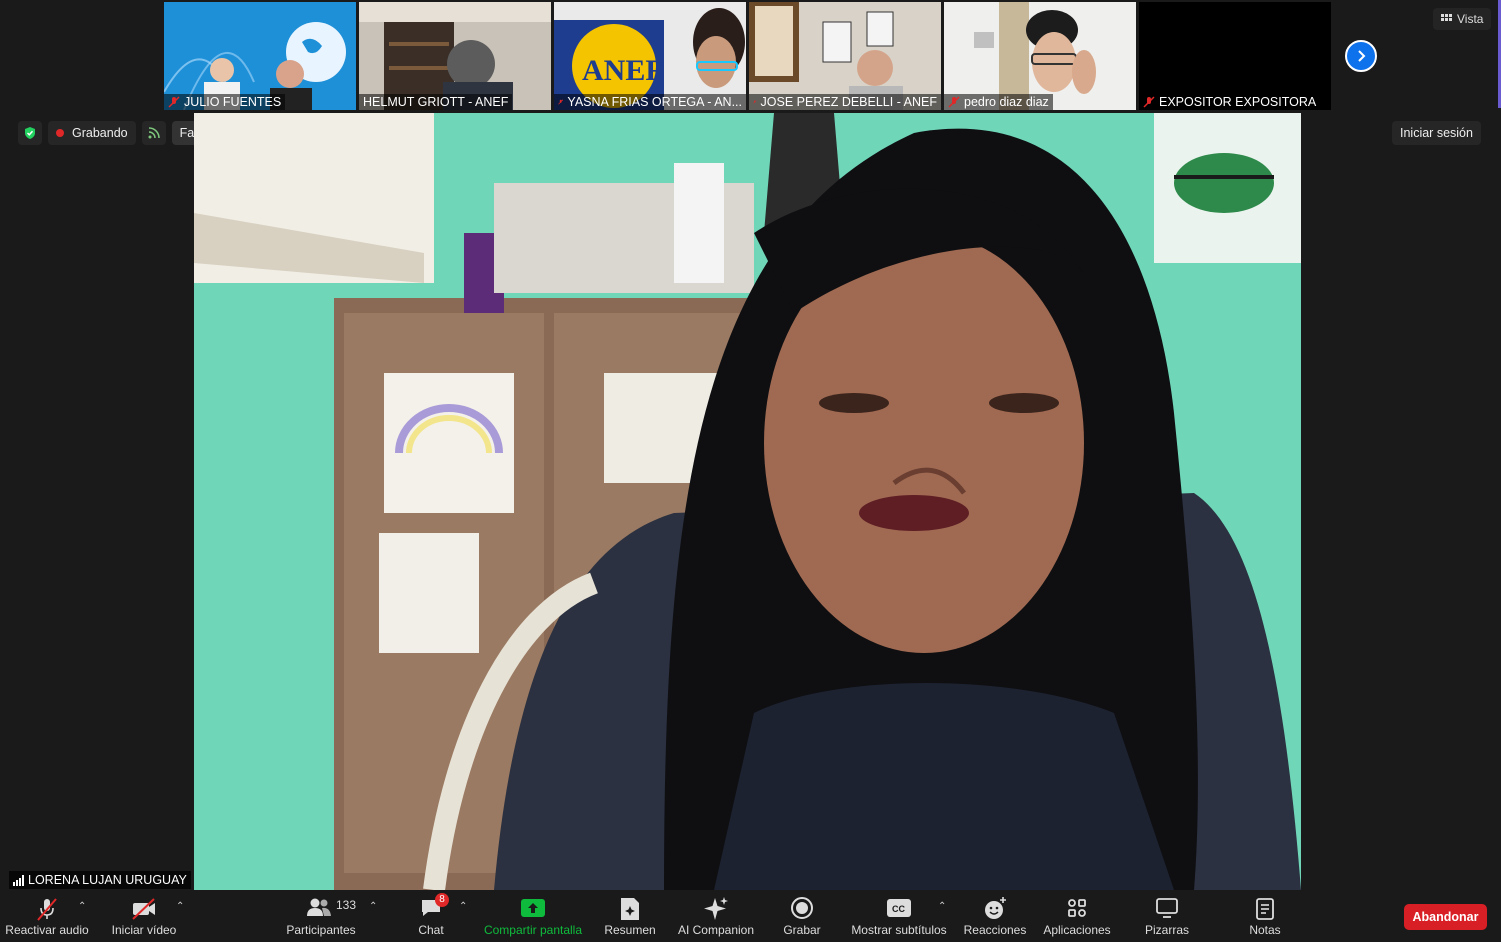 The height and width of the screenshot is (942, 1501). What do you see at coordinates (319, 907) in the screenshot?
I see `participants-icon` at bounding box center [319, 907].